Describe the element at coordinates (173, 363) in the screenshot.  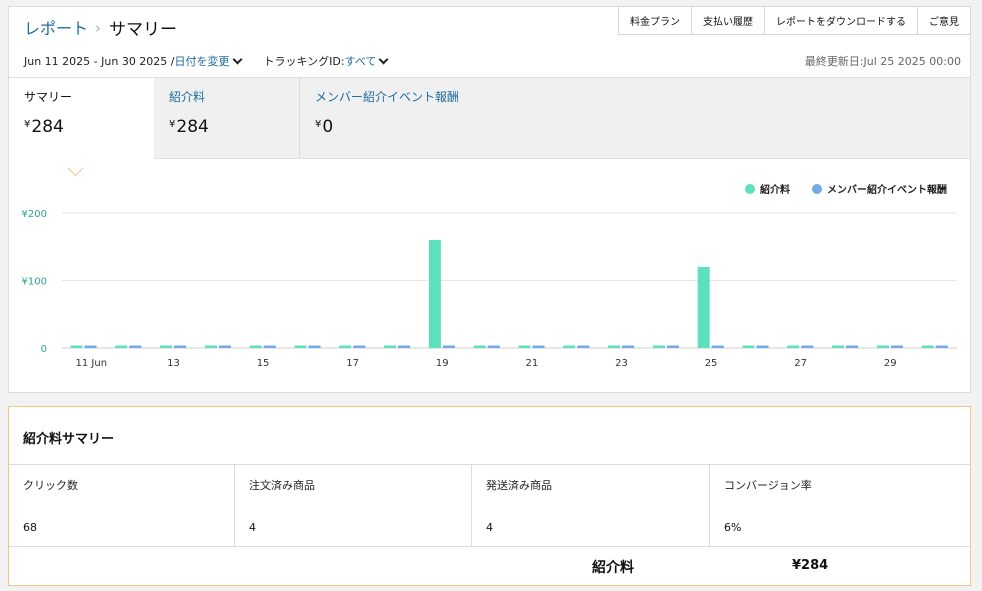
I see `x-tick-label: 13` at that location.